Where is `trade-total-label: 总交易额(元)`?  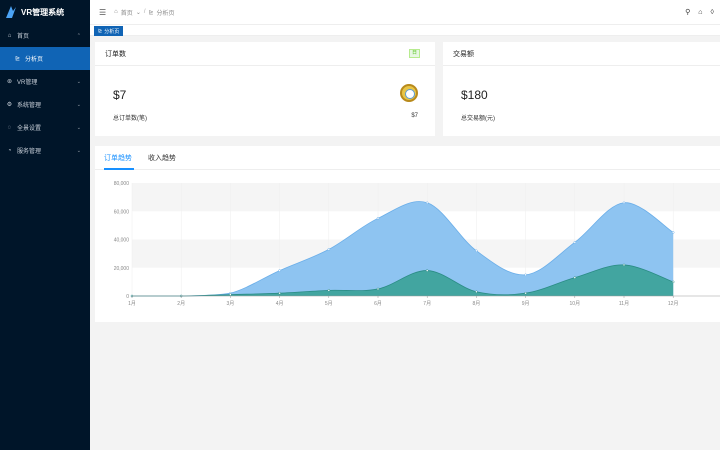 trade-total-label: 总交易额(元) is located at coordinates (478, 119).